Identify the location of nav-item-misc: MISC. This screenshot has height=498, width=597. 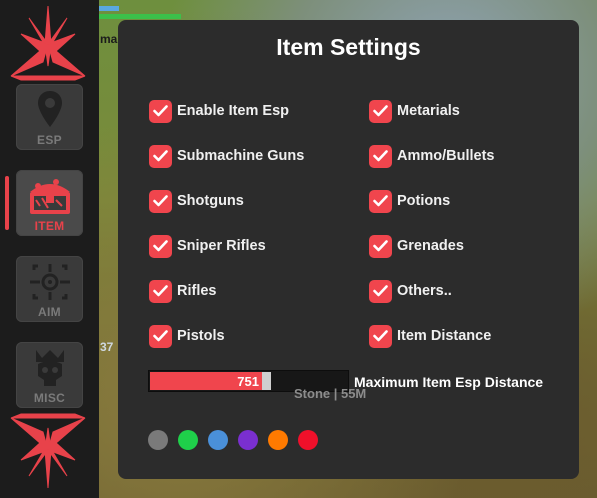
(49, 375).